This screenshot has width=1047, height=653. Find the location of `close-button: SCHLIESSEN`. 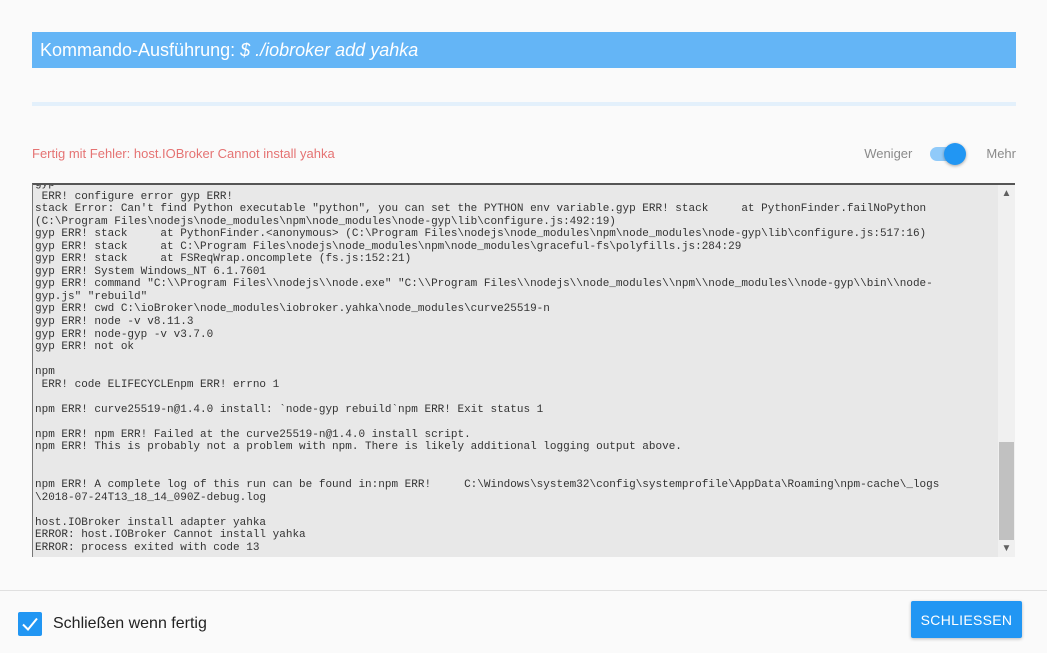

close-button: SCHLIESSEN is located at coordinates (966, 619).